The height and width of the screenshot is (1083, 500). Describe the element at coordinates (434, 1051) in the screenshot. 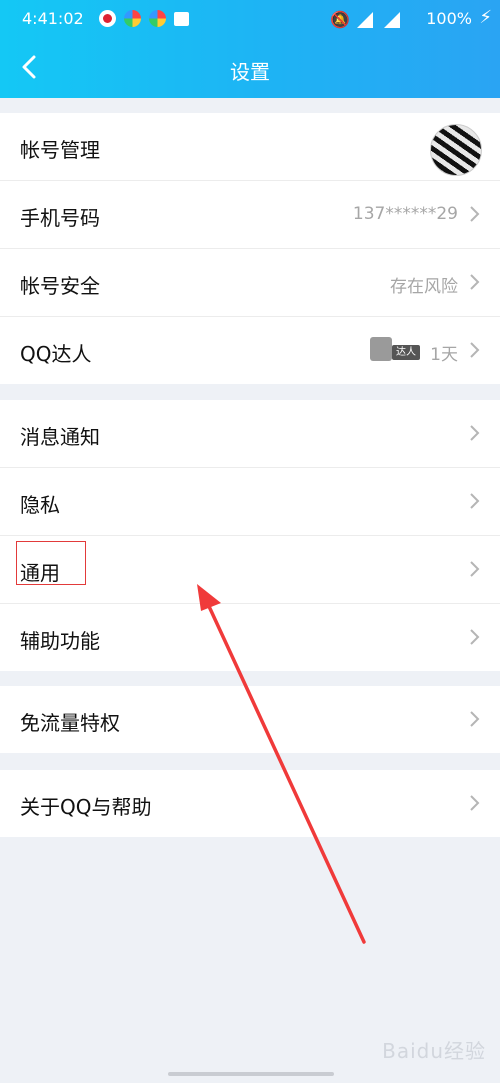

I see `watermark: Baidu经验` at that location.